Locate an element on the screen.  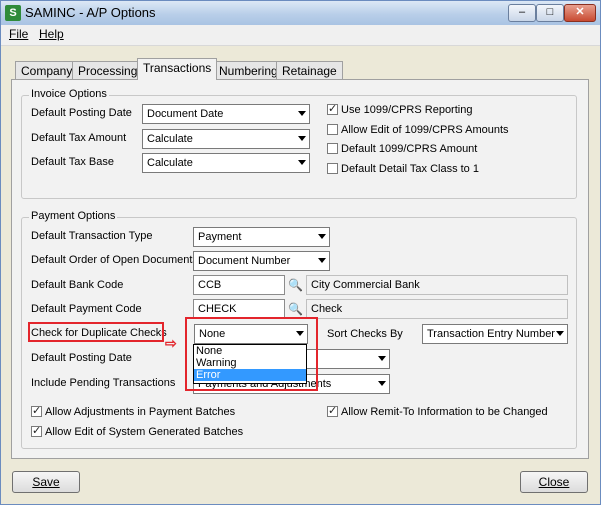
allow-edit-system-batches-checkbox: Allow Edit of System Generated Batches is located at coordinates (137, 431).